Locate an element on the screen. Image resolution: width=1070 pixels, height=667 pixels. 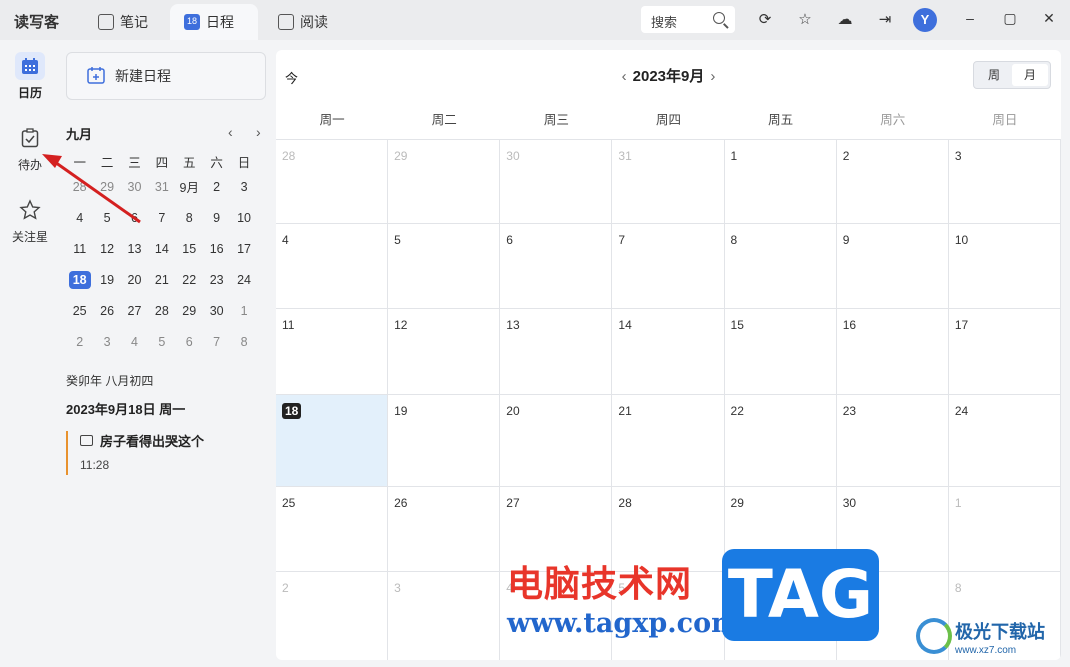
mini-day: 11 is located at coordinates (79, 248).